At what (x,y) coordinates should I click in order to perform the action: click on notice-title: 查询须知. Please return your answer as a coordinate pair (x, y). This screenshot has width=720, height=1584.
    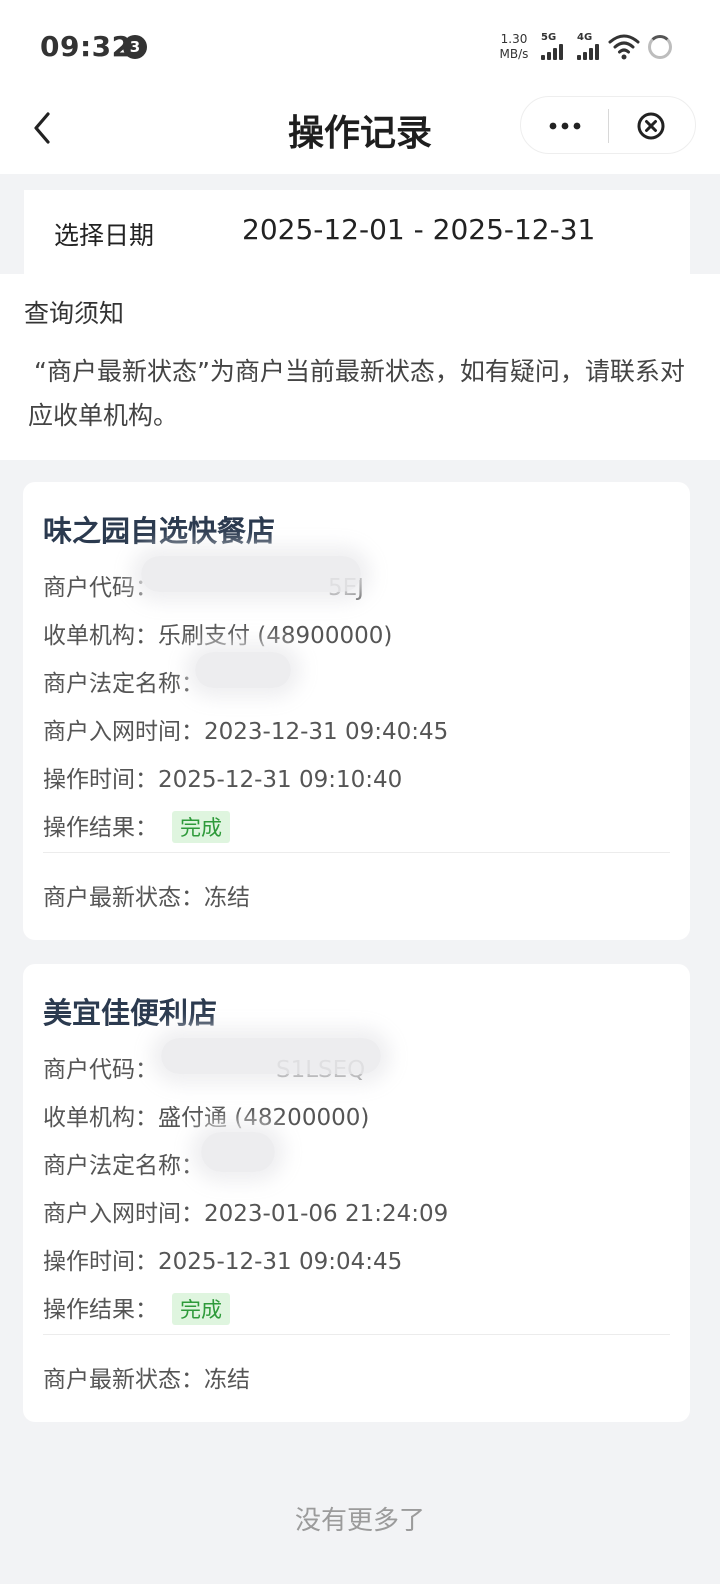
    Looking at the image, I should click on (74, 313).